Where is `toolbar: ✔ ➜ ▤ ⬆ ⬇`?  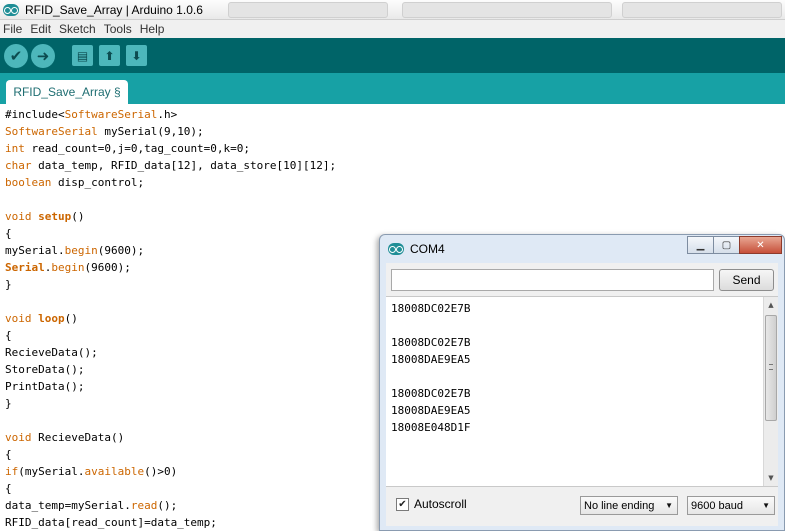
toolbar: ✔ ➜ ▤ ⬆ ⬇ is located at coordinates (392, 55).